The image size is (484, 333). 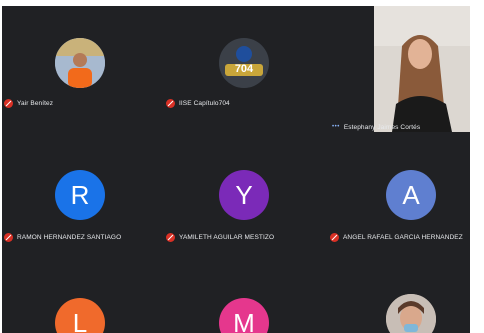 I want to click on participant-name: YAMILETH AGUILAR MESTIZO, so click(x=227, y=237).